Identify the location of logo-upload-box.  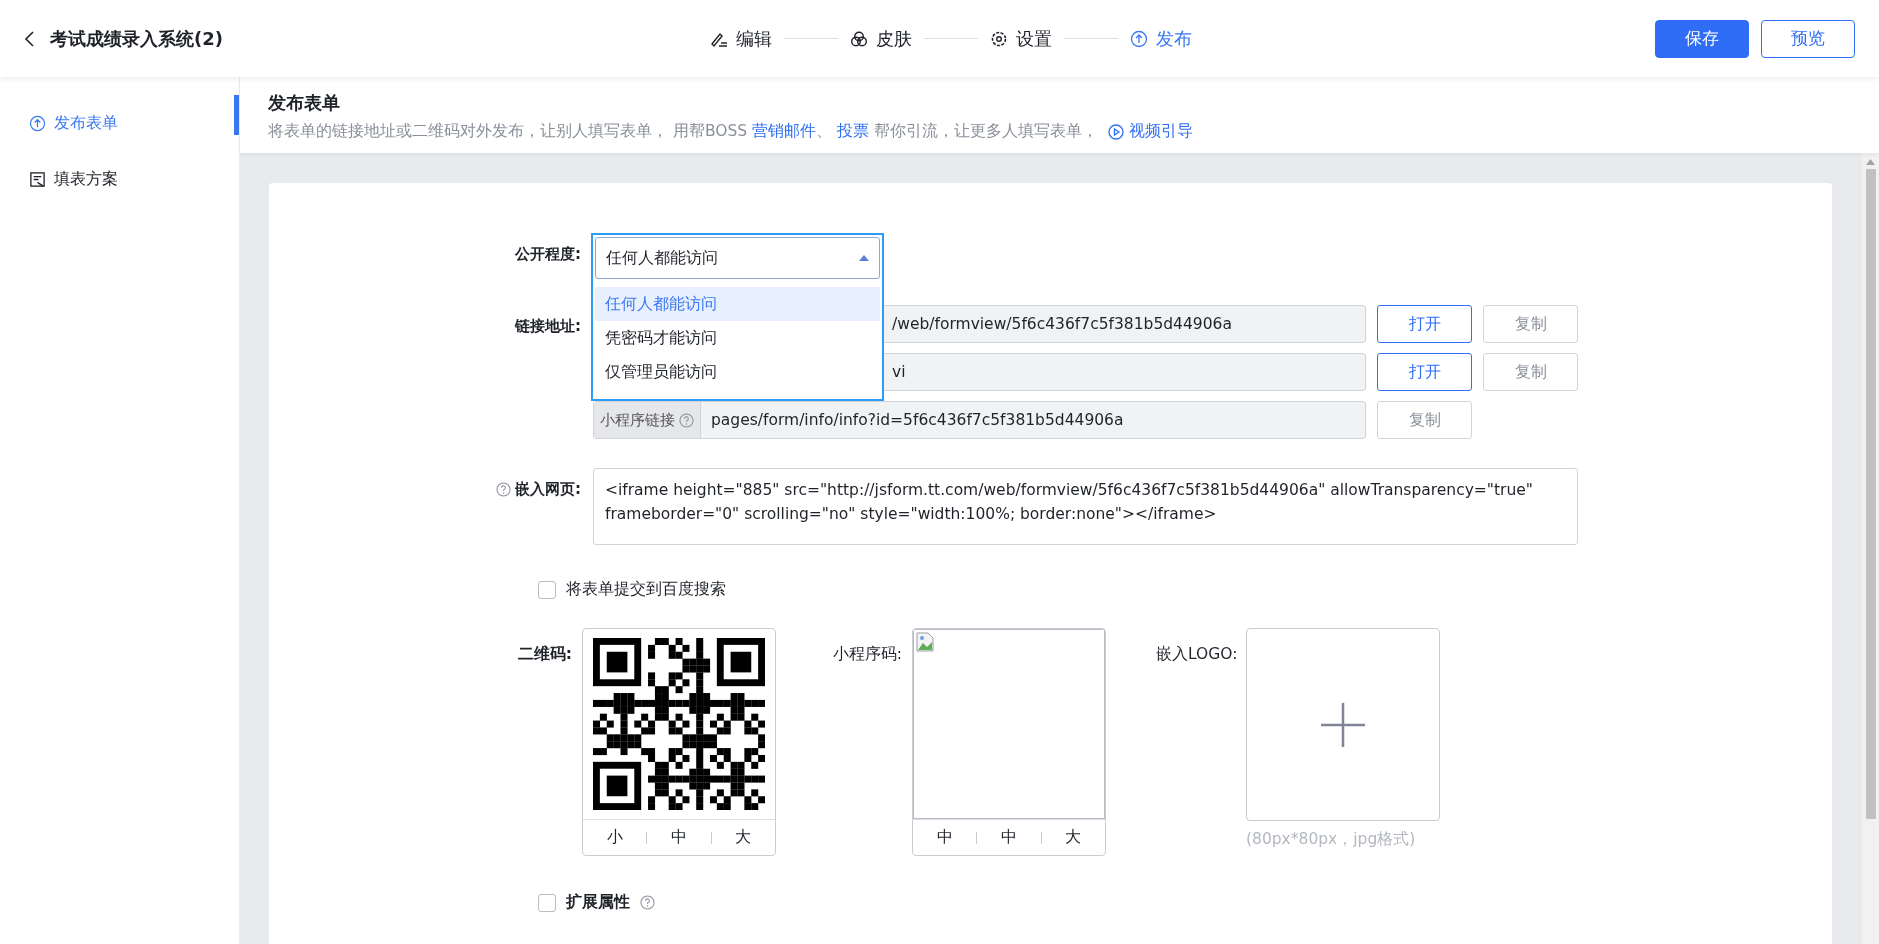
(1343, 724).